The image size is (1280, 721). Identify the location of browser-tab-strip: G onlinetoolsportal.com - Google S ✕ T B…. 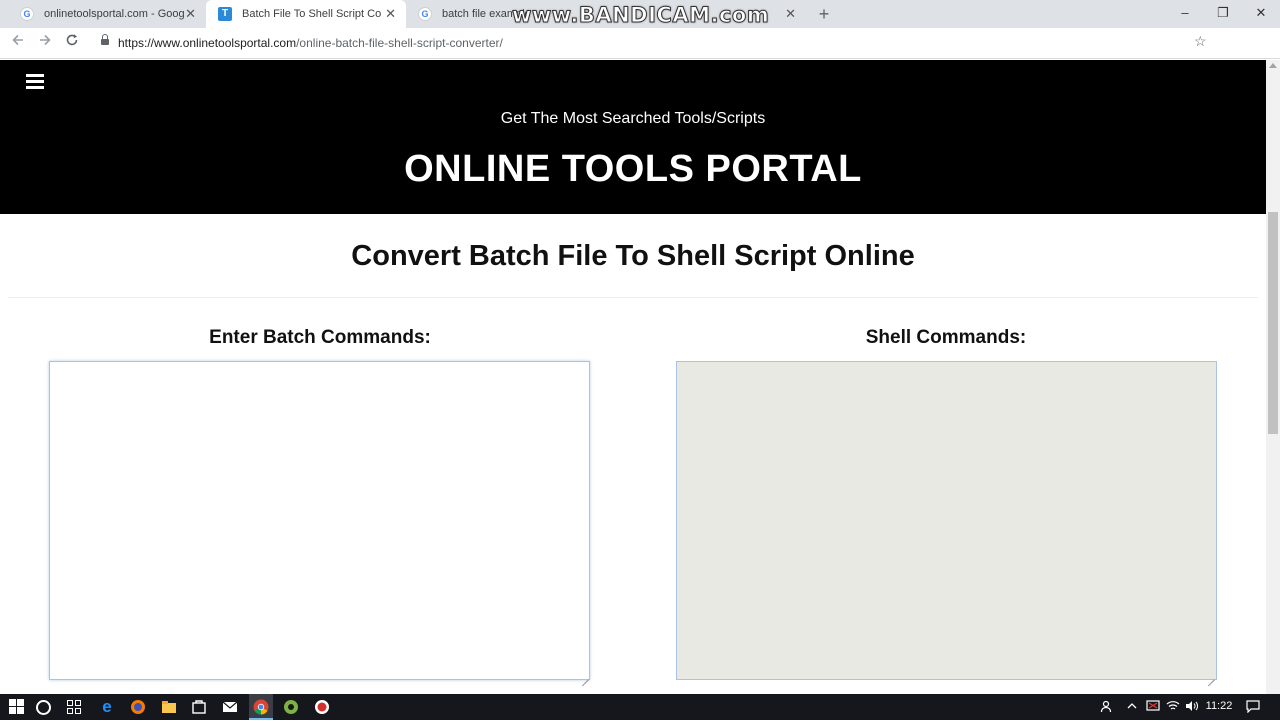
(640, 14).